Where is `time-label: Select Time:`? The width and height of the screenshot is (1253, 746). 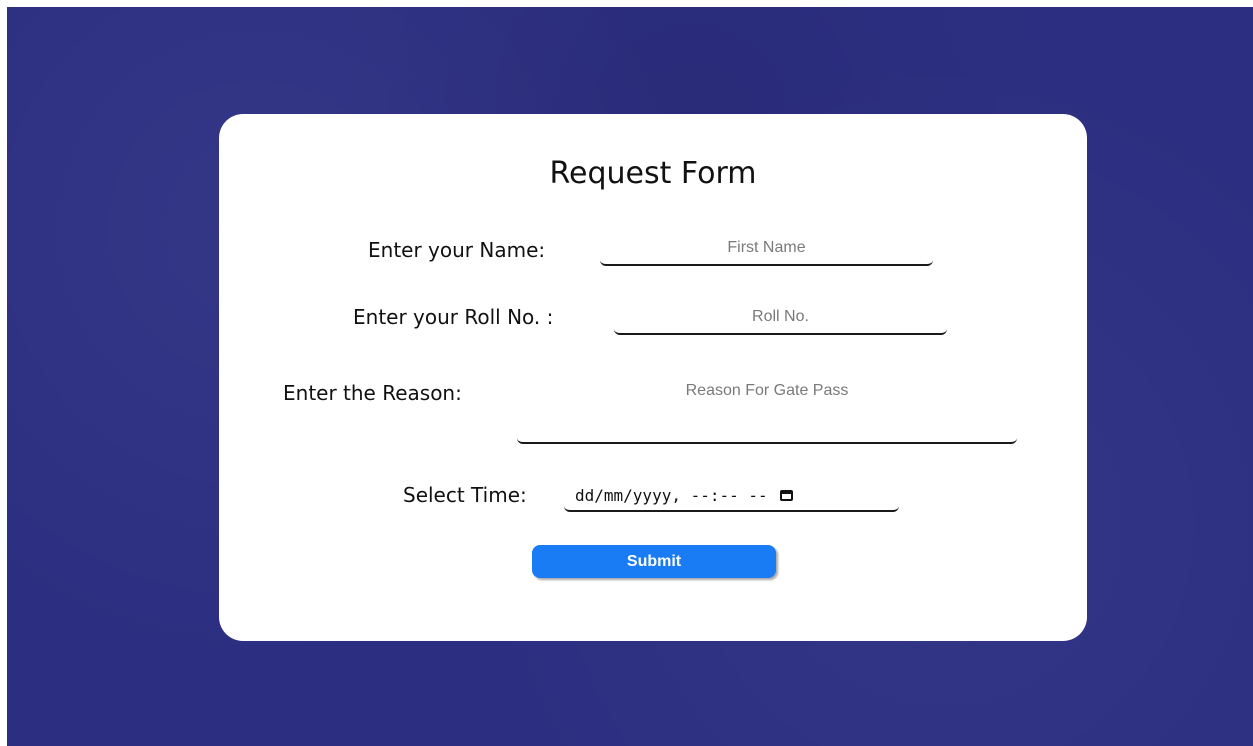
time-label: Select Time: is located at coordinates (465, 495).